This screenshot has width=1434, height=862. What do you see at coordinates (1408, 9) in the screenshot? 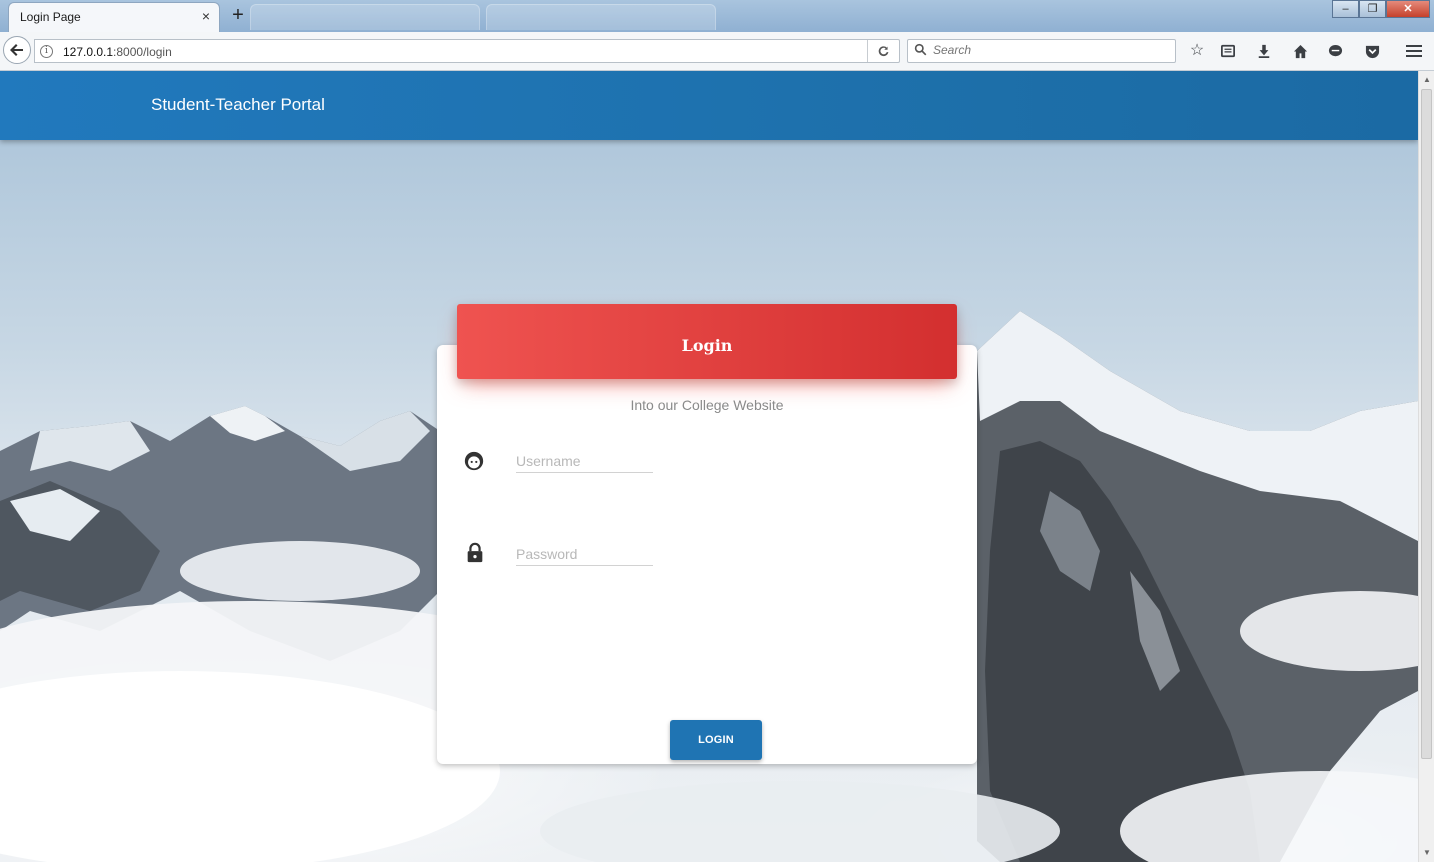
I see `close-window-button: ✕` at bounding box center [1408, 9].